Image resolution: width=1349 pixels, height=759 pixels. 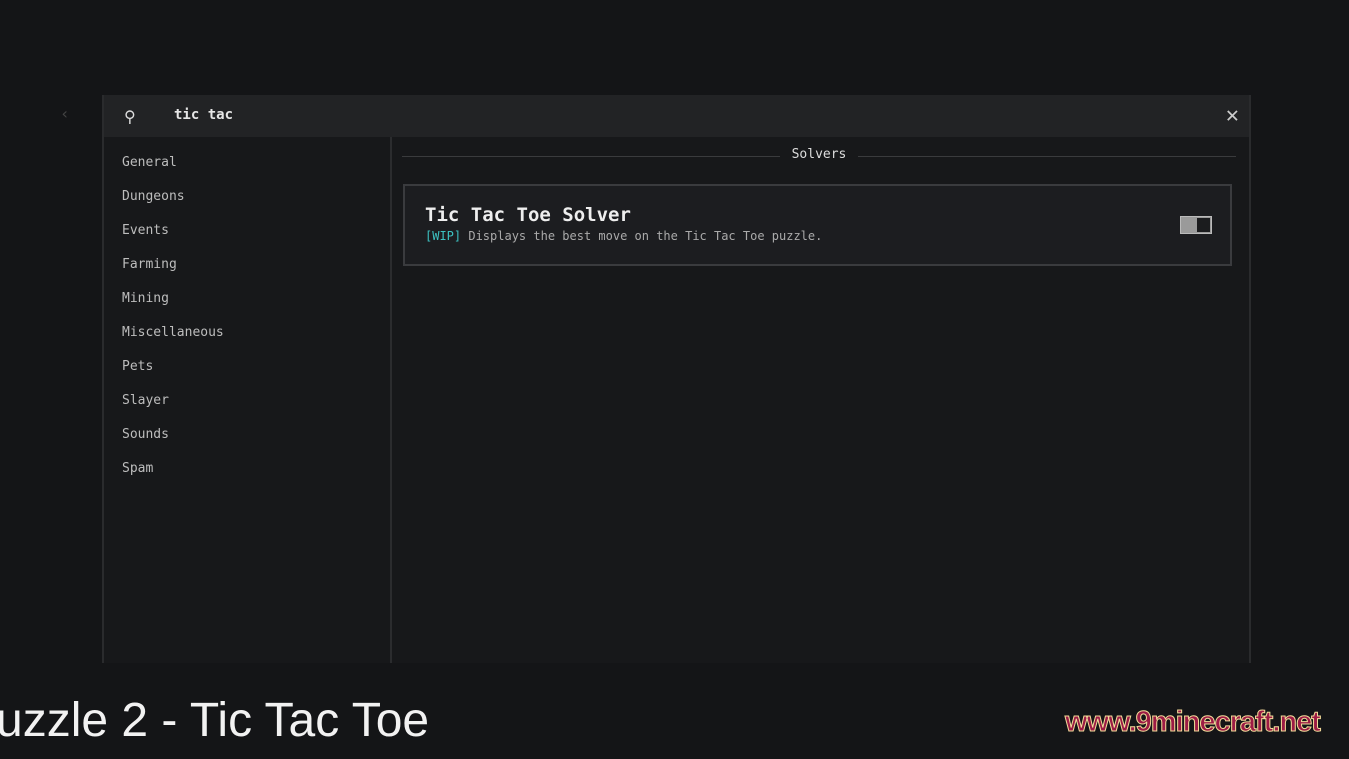 What do you see at coordinates (65, 113) in the screenshot?
I see `back-arrow-icon: ‹` at bounding box center [65, 113].